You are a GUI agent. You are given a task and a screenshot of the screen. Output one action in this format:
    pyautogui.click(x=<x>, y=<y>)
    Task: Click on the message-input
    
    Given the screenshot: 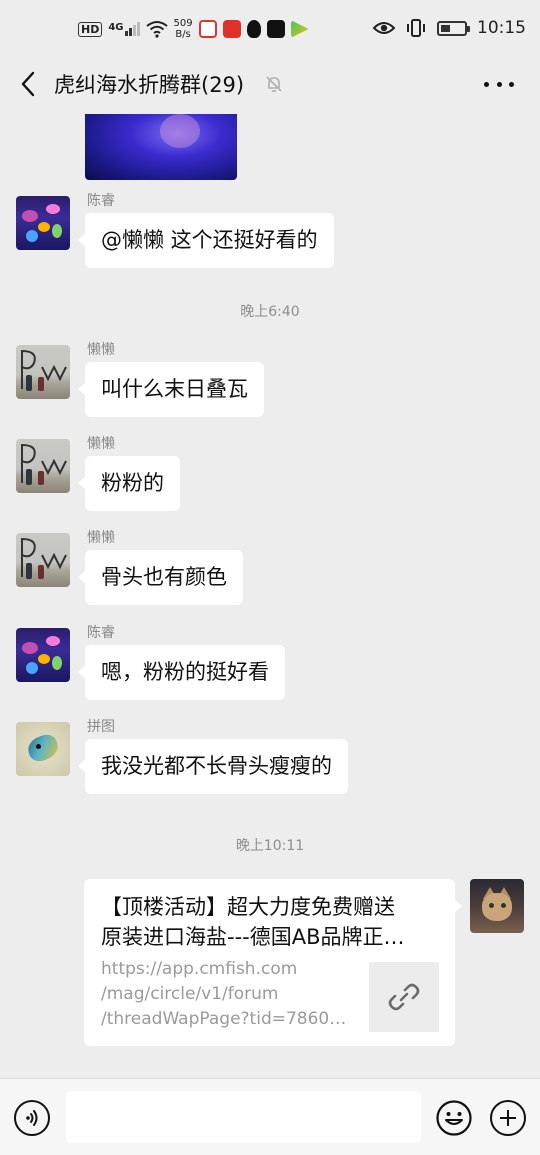 What is the action you would take?
    pyautogui.click(x=243, y=1117)
    